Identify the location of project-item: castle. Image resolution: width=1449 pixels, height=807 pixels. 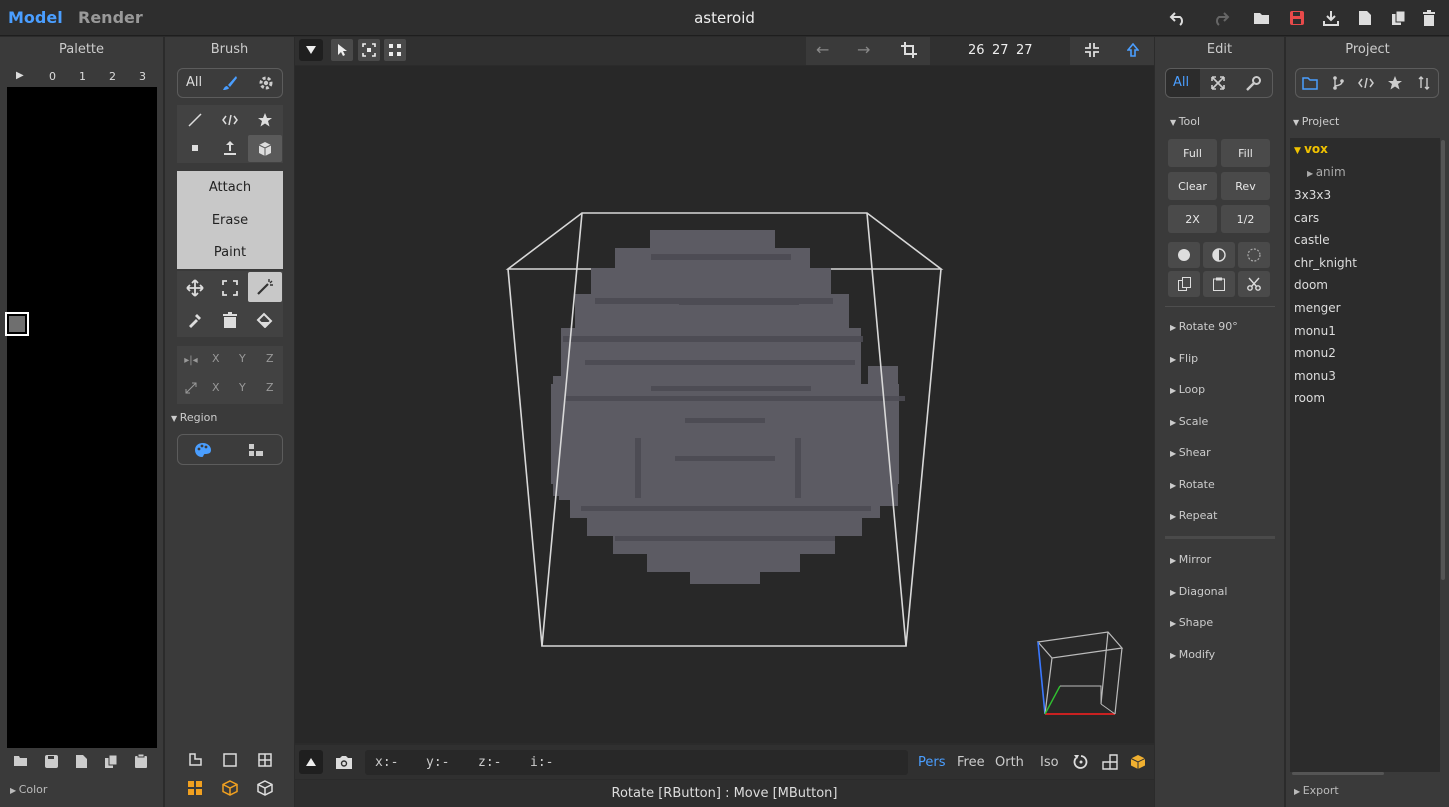
(1312, 240).